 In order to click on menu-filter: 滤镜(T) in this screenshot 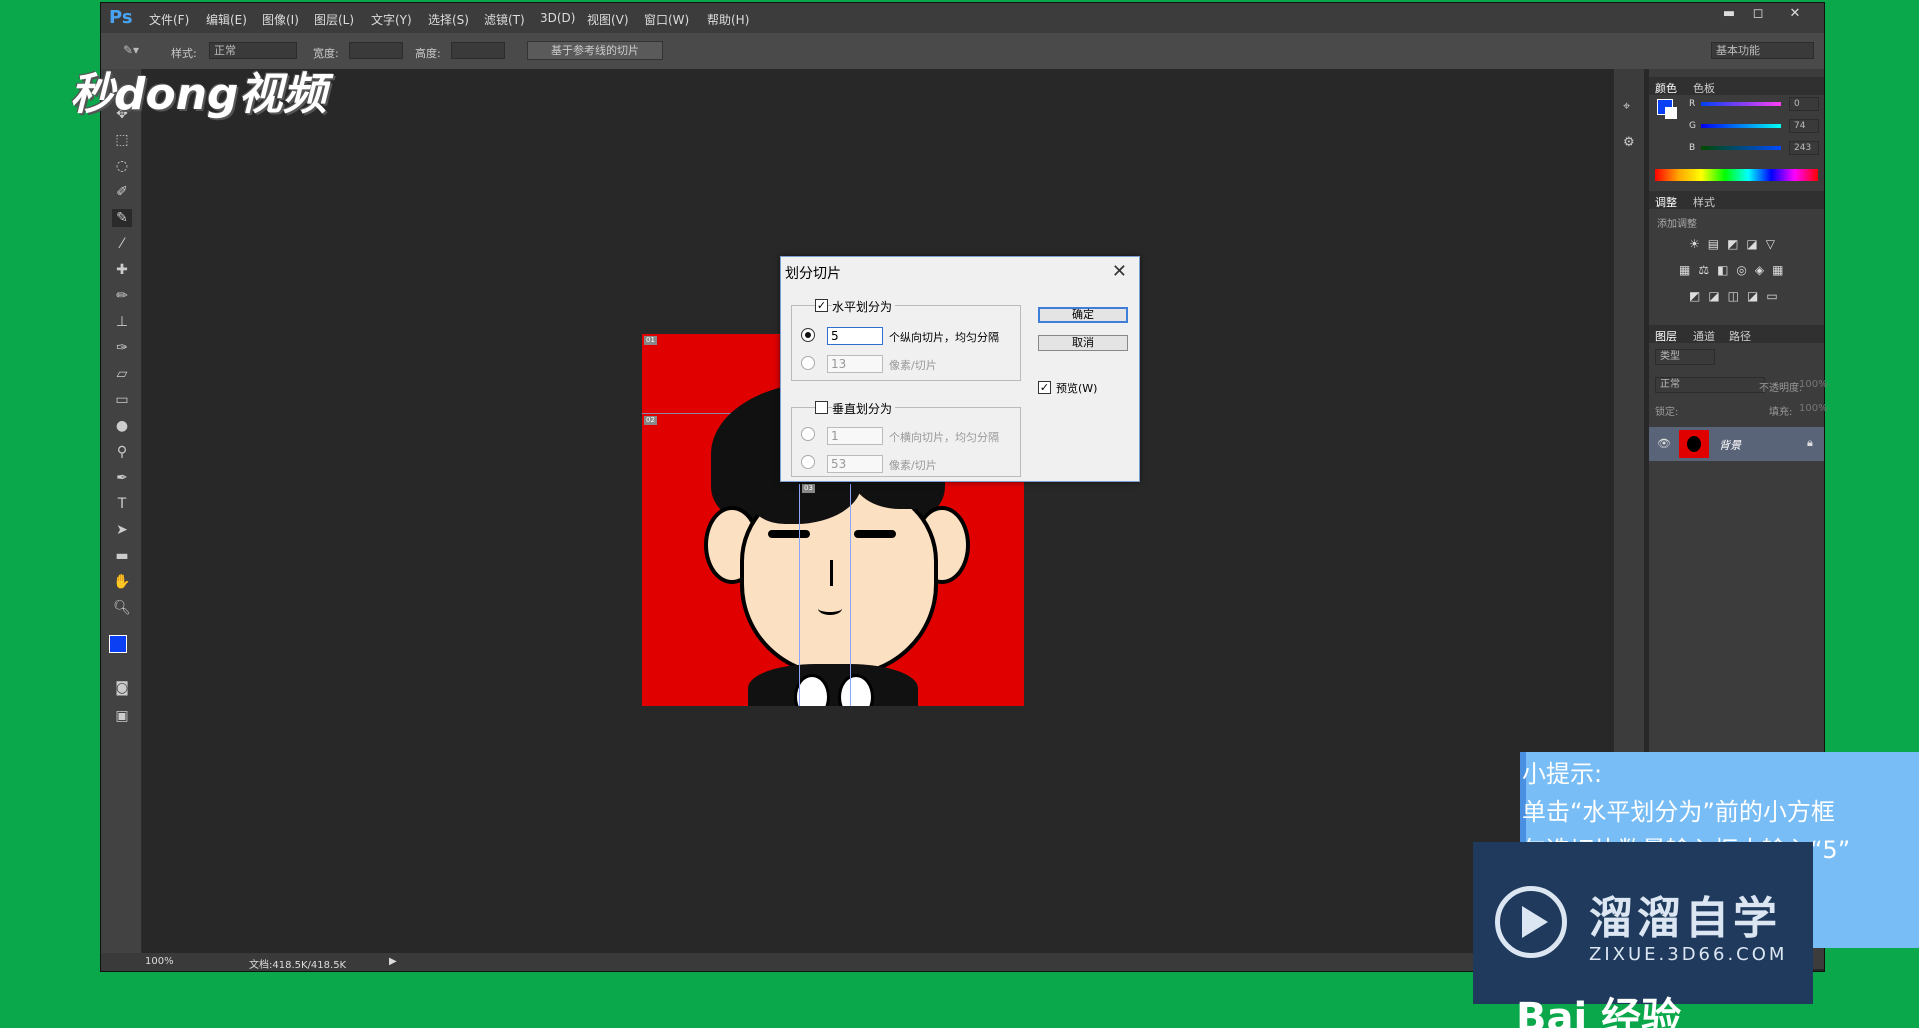, I will do `click(504, 19)`.